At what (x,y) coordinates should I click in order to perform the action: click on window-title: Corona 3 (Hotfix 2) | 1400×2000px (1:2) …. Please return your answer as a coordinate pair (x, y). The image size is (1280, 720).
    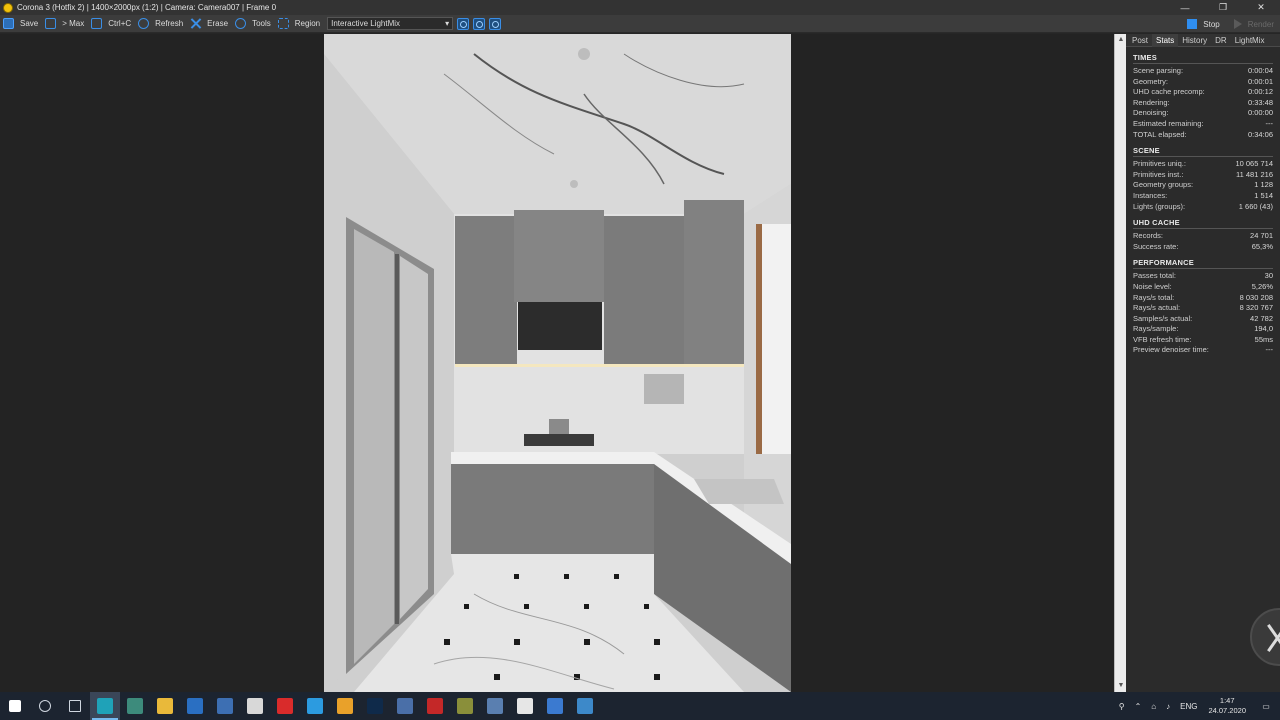
    Looking at the image, I should click on (147, 7).